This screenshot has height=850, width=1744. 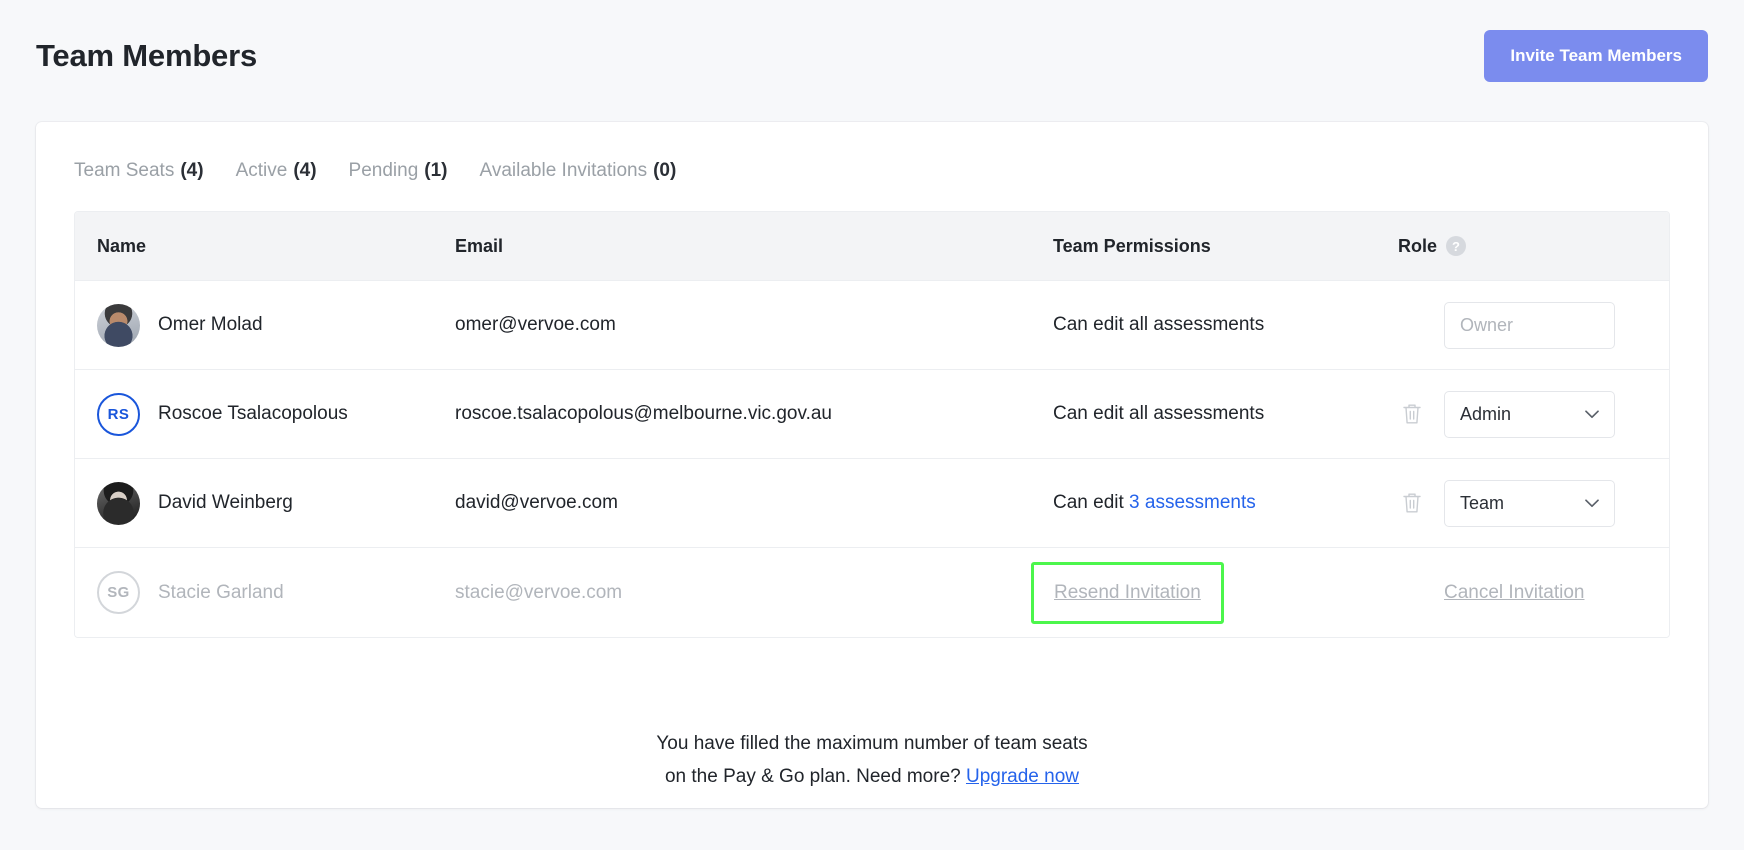 I want to click on tab-team-seats-label: Team Seats, so click(x=124, y=170).